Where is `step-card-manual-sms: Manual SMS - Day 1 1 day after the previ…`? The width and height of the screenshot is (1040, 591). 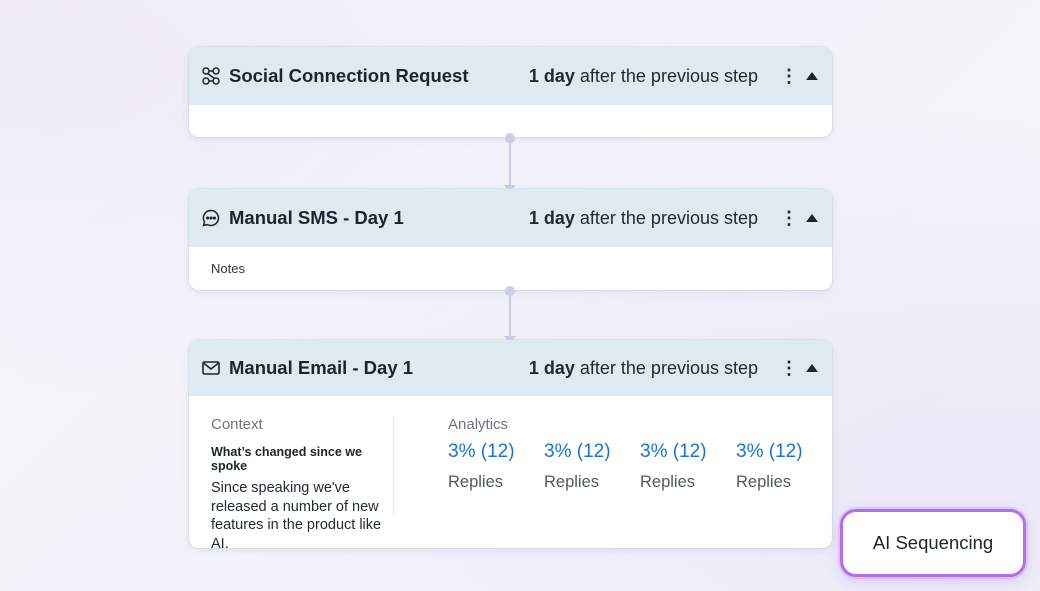
step-card-manual-sms: Manual SMS - Day 1 1 day after the previ… is located at coordinates (510, 239).